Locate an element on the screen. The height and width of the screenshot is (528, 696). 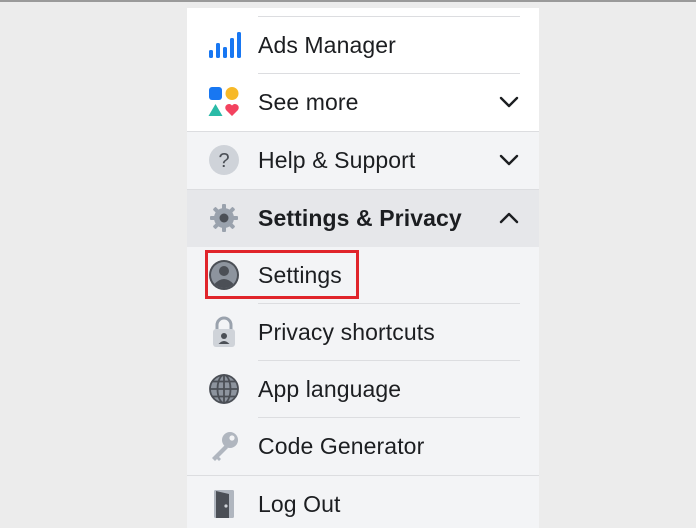
menu-item-app-language: App language is located at coordinates (363, 389).